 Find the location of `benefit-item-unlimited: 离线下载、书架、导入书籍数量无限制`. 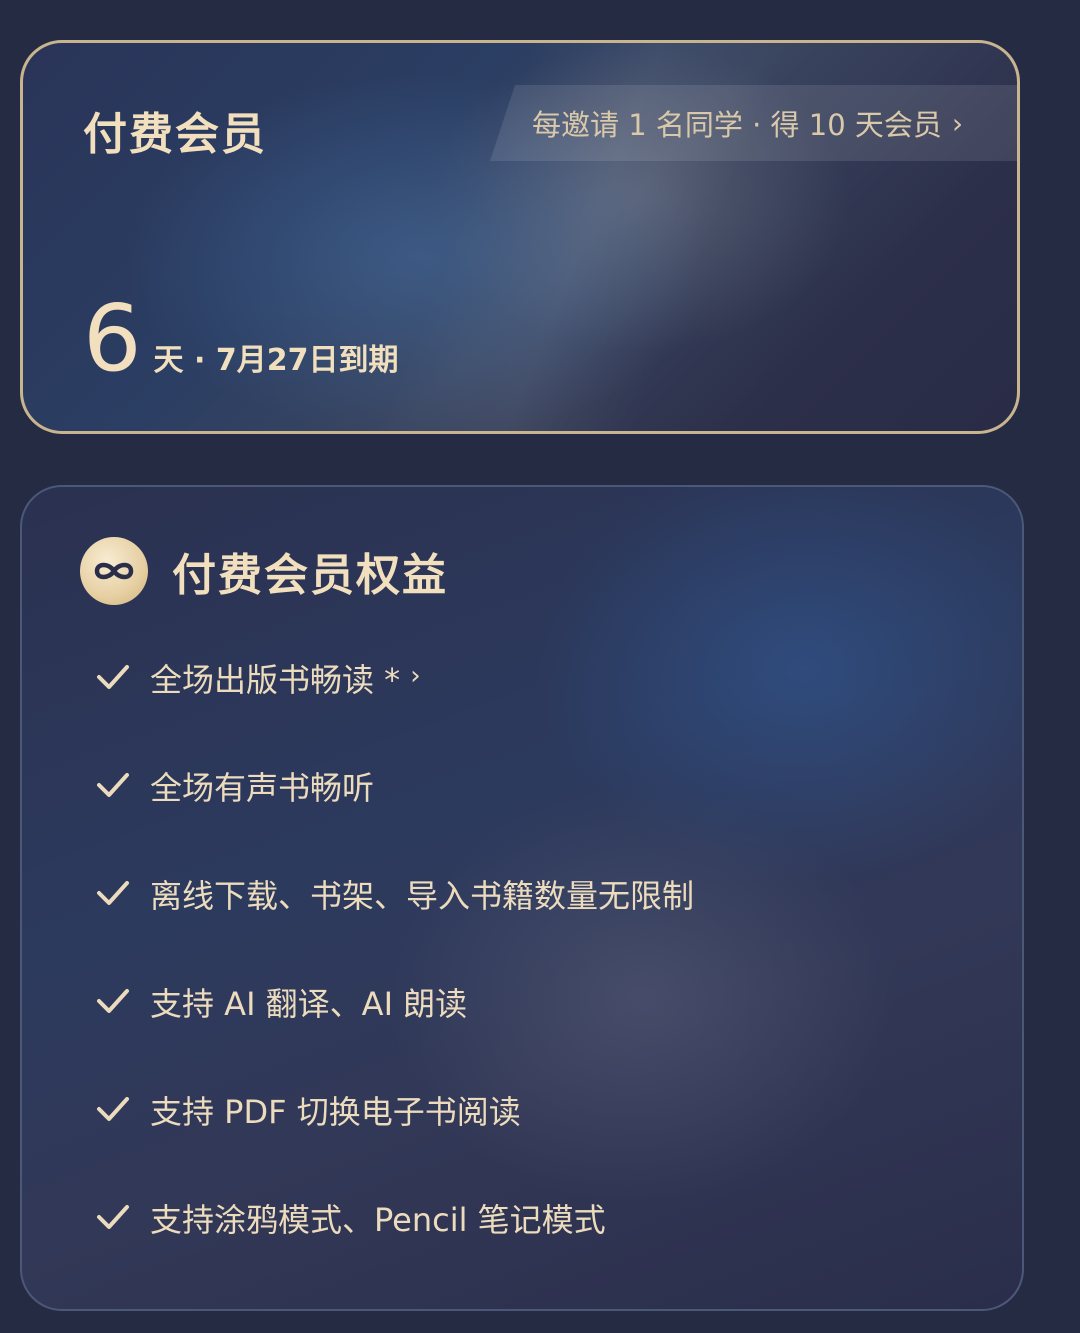

benefit-item-unlimited: 离线下载、书架、导入书籍数量无限制 is located at coordinates (395, 925).